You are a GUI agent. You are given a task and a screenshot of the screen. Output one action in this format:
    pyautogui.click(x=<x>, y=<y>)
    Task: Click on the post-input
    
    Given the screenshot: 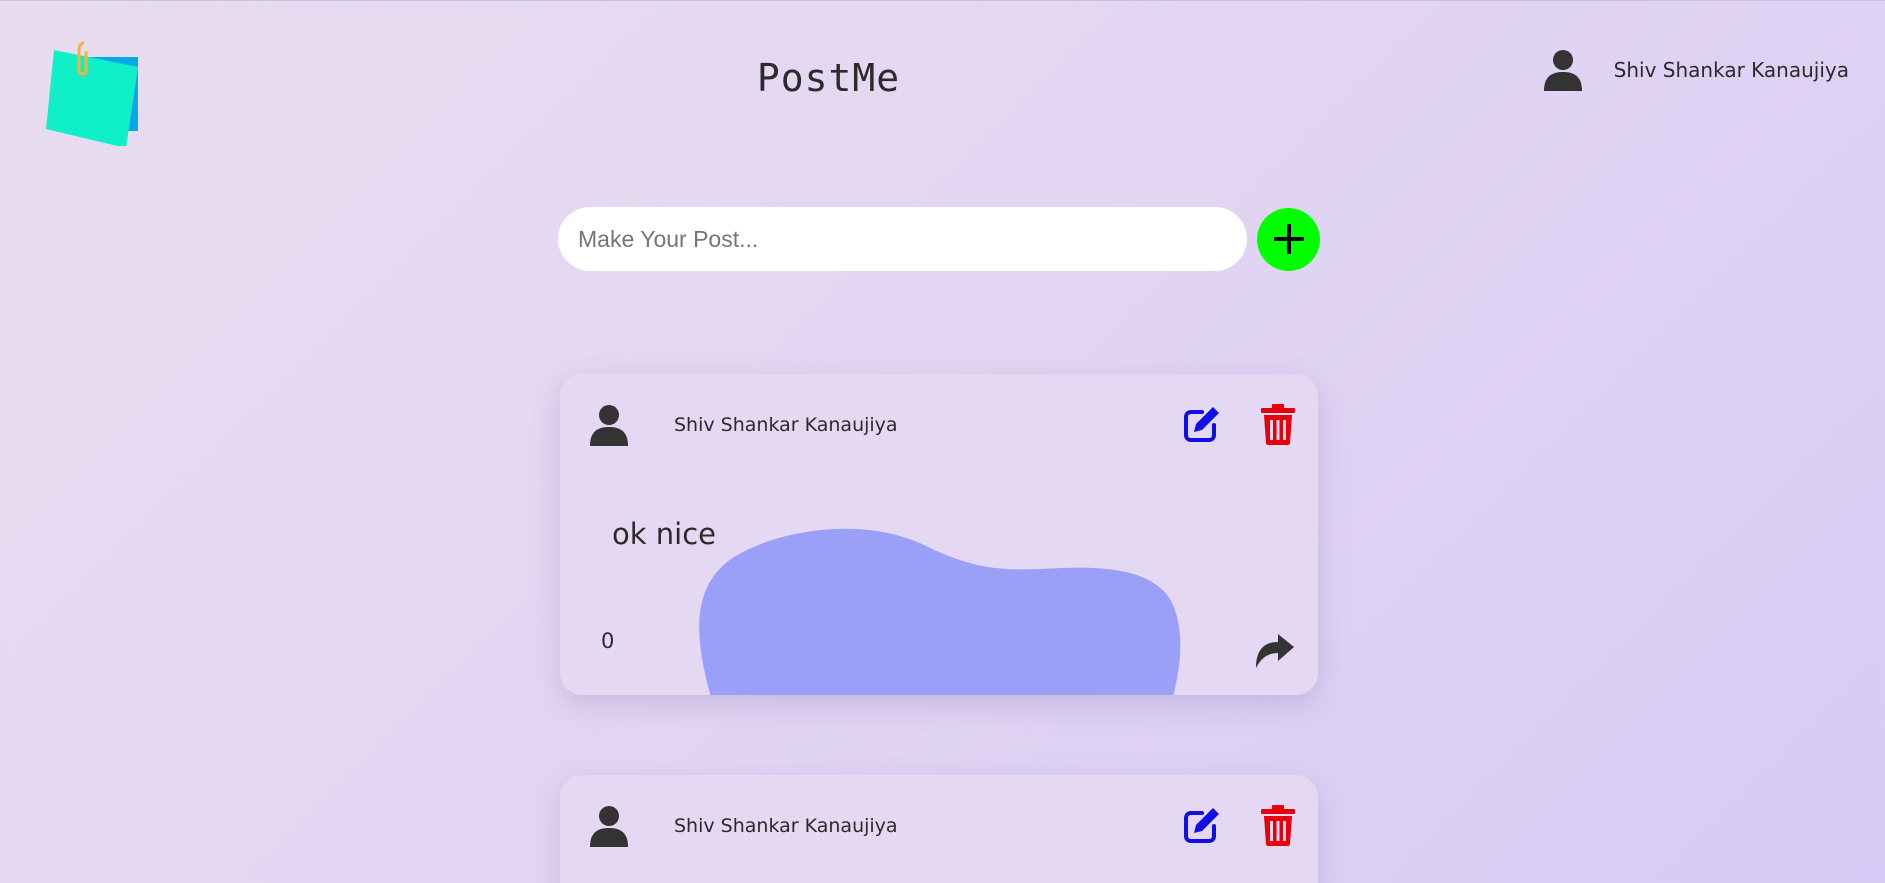 What is the action you would take?
    pyautogui.click(x=902, y=239)
    